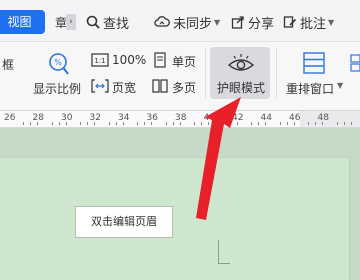 Image resolution: width=360 pixels, height=280 pixels. Describe the element at coordinates (241, 62) in the screenshot. I see `eye-icon` at that location.